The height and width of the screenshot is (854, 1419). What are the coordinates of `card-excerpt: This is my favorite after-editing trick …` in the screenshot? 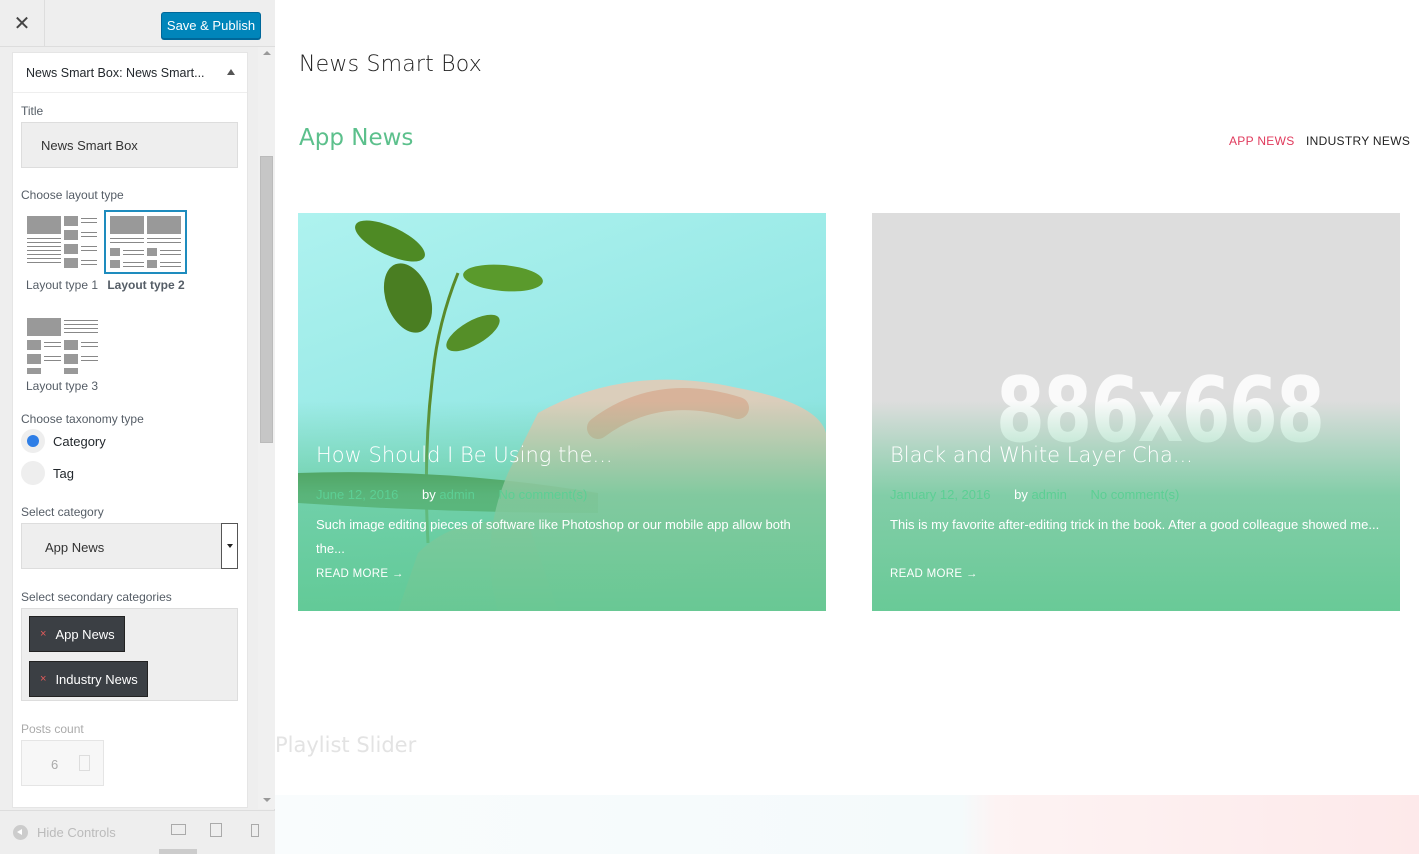 It's located at (1135, 524).